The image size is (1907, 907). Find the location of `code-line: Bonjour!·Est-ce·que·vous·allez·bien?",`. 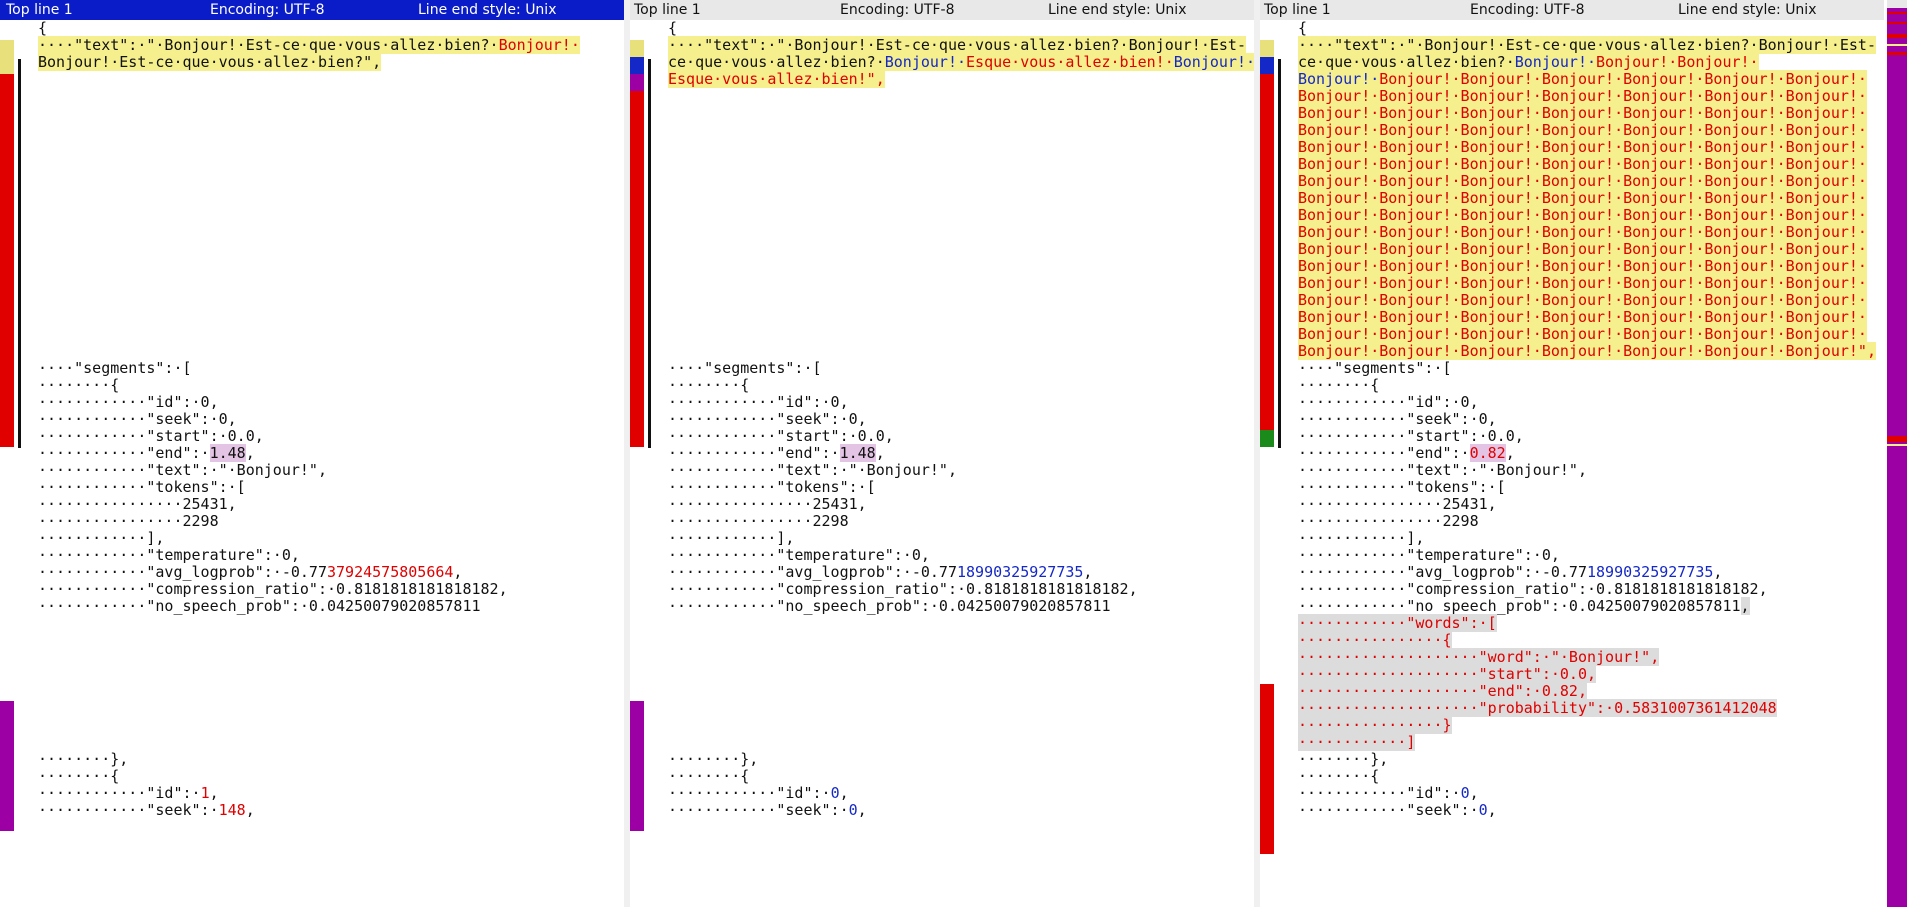

code-line: Bonjour!·Est-ce·que·vous·allez·bien?", is located at coordinates (323, 62).